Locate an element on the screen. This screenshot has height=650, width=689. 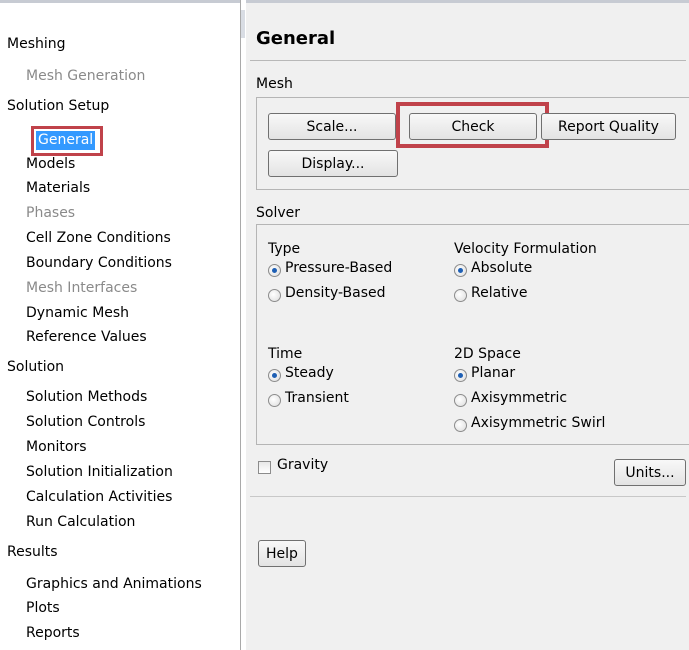
axisymmetric-label: Axisymmetric is located at coordinates (519, 398).